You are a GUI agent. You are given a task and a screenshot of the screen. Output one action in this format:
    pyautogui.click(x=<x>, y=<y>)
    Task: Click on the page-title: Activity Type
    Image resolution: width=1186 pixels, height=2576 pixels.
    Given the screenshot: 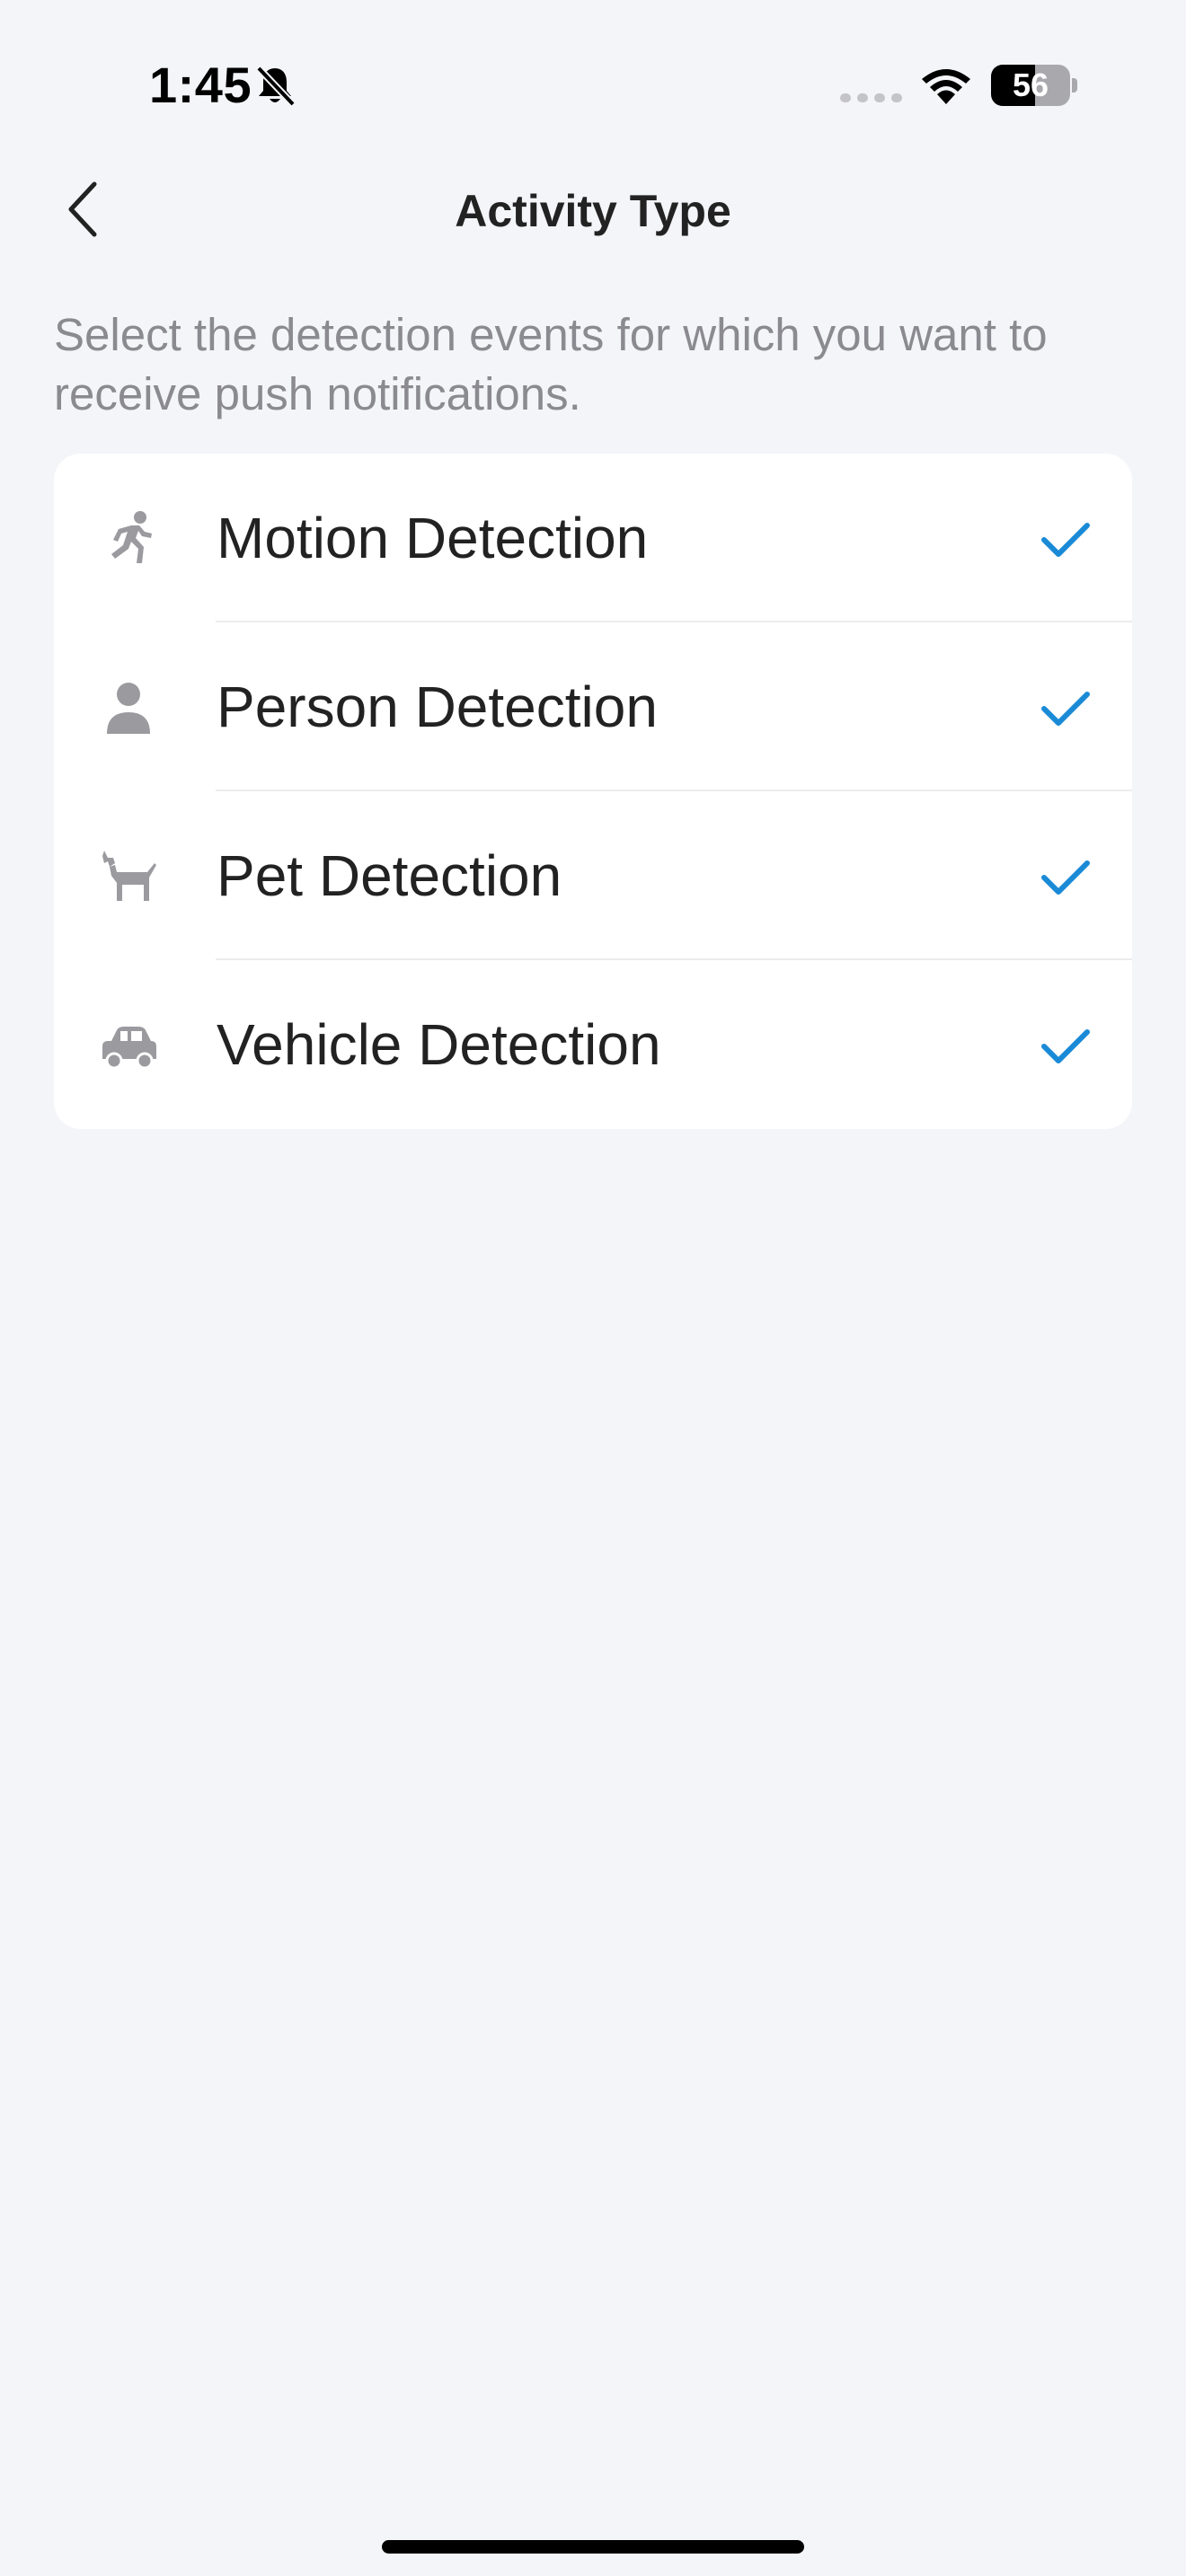 What is the action you would take?
    pyautogui.click(x=593, y=211)
    